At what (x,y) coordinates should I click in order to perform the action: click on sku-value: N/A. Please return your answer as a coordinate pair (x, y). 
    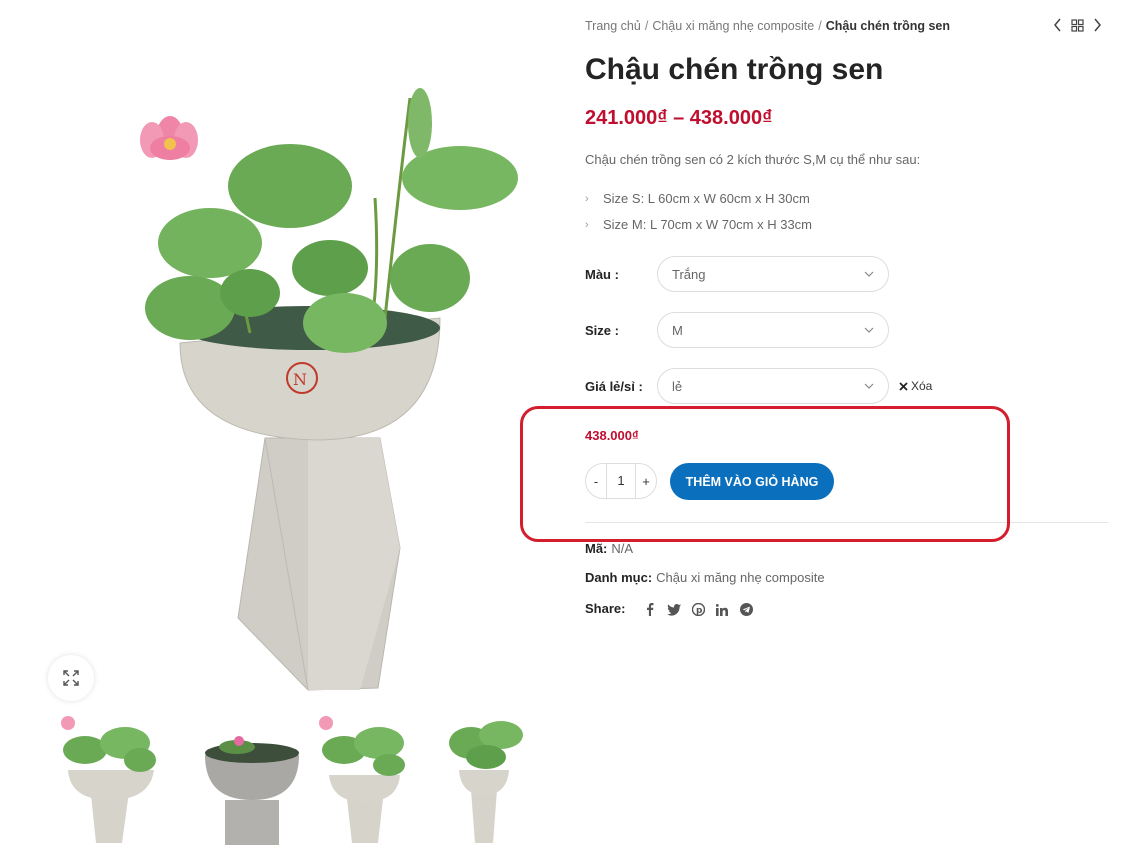
    Looking at the image, I should click on (622, 548).